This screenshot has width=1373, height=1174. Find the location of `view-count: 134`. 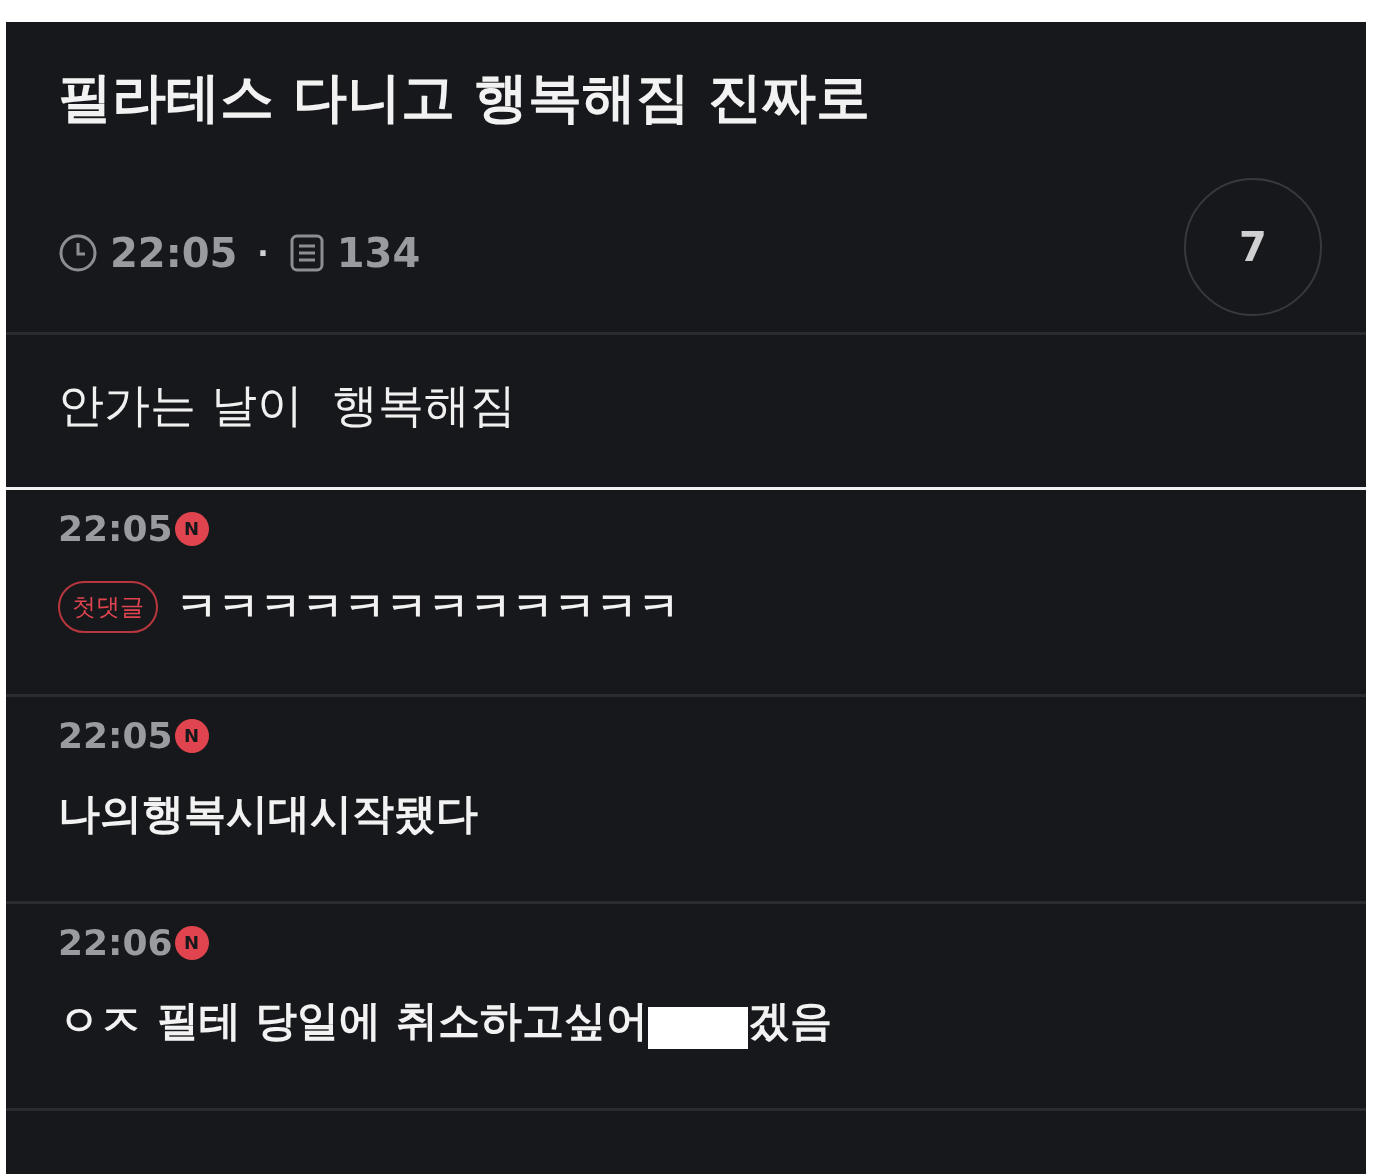

view-count: 134 is located at coordinates (378, 253).